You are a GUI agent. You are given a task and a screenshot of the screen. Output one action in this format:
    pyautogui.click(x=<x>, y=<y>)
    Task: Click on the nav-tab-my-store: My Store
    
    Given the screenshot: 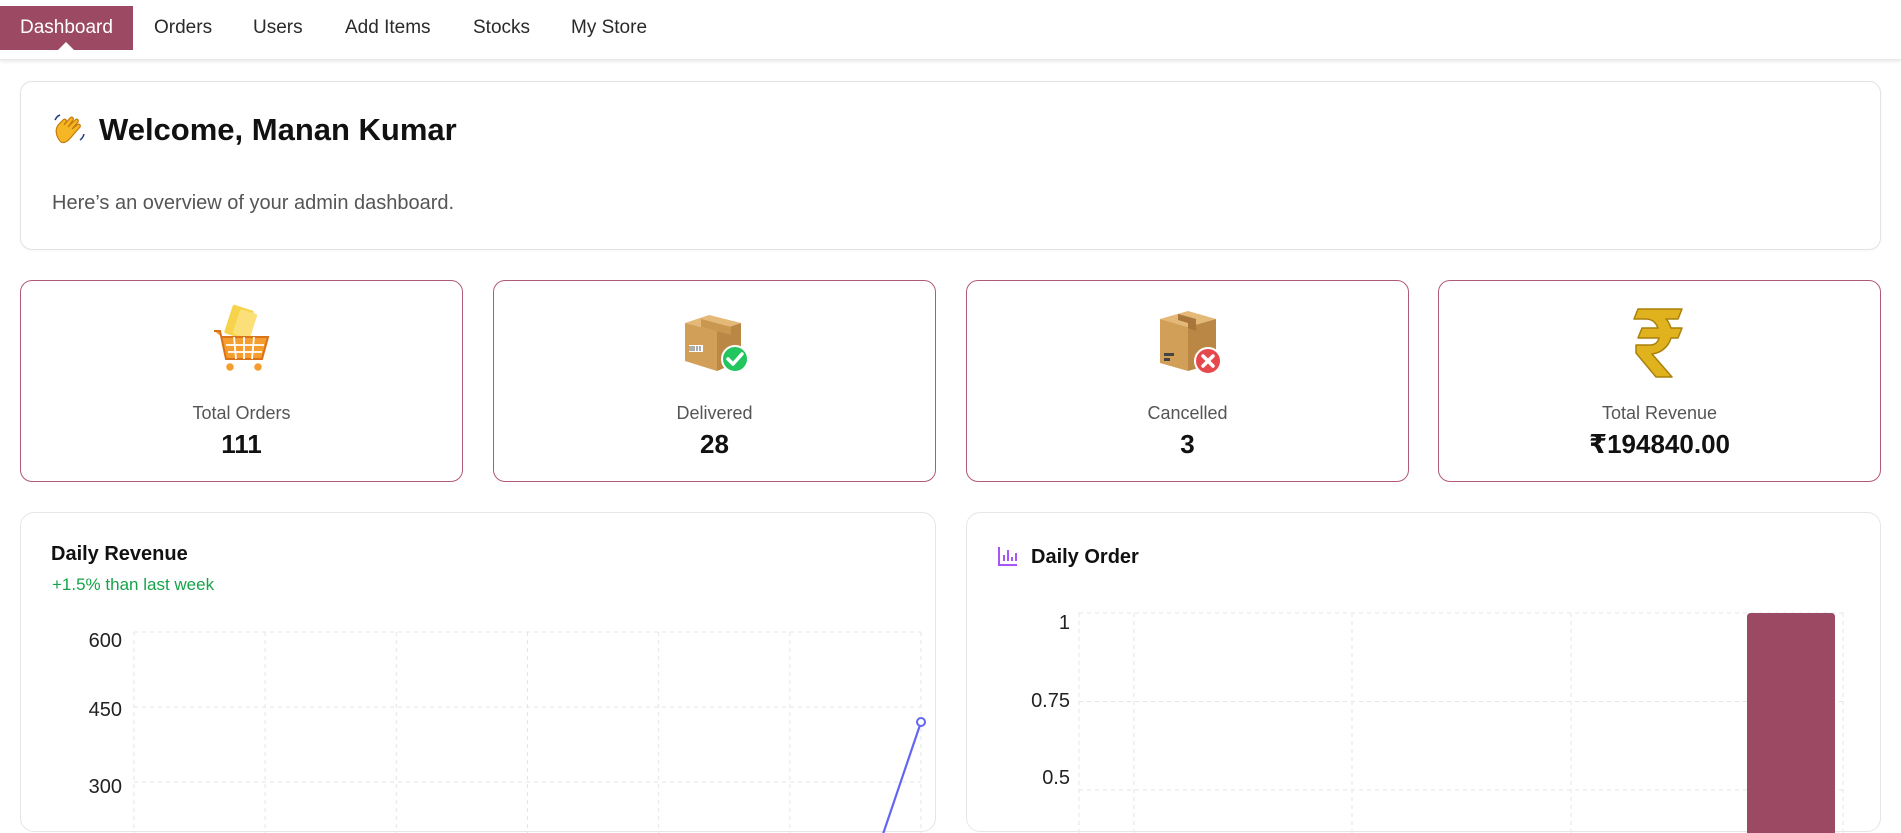 What is the action you would take?
    pyautogui.click(x=609, y=28)
    